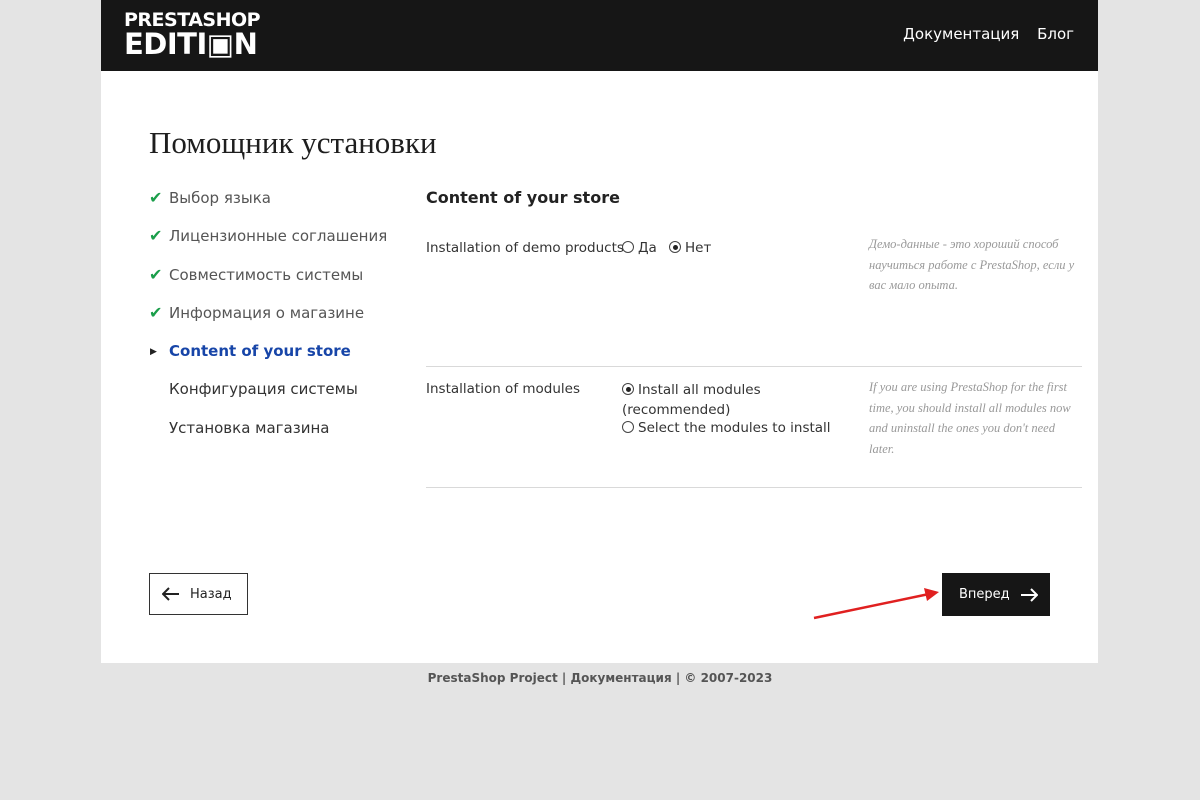  What do you see at coordinates (220, 198) in the screenshot?
I see `step-label: Выбор языка` at bounding box center [220, 198].